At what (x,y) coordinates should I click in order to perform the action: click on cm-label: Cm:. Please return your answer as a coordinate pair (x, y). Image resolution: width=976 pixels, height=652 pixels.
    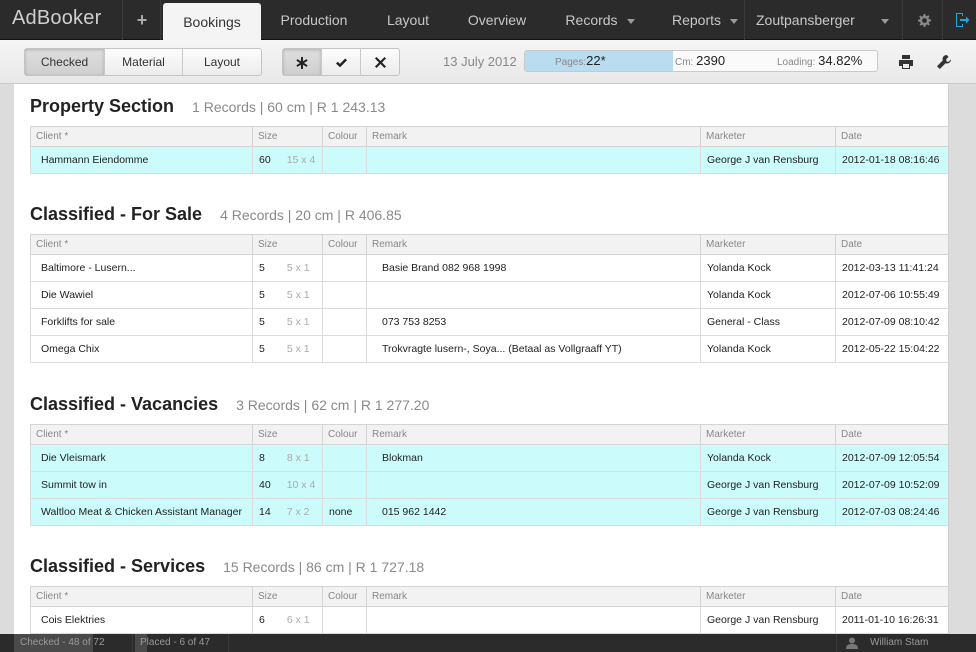
    Looking at the image, I should click on (684, 62).